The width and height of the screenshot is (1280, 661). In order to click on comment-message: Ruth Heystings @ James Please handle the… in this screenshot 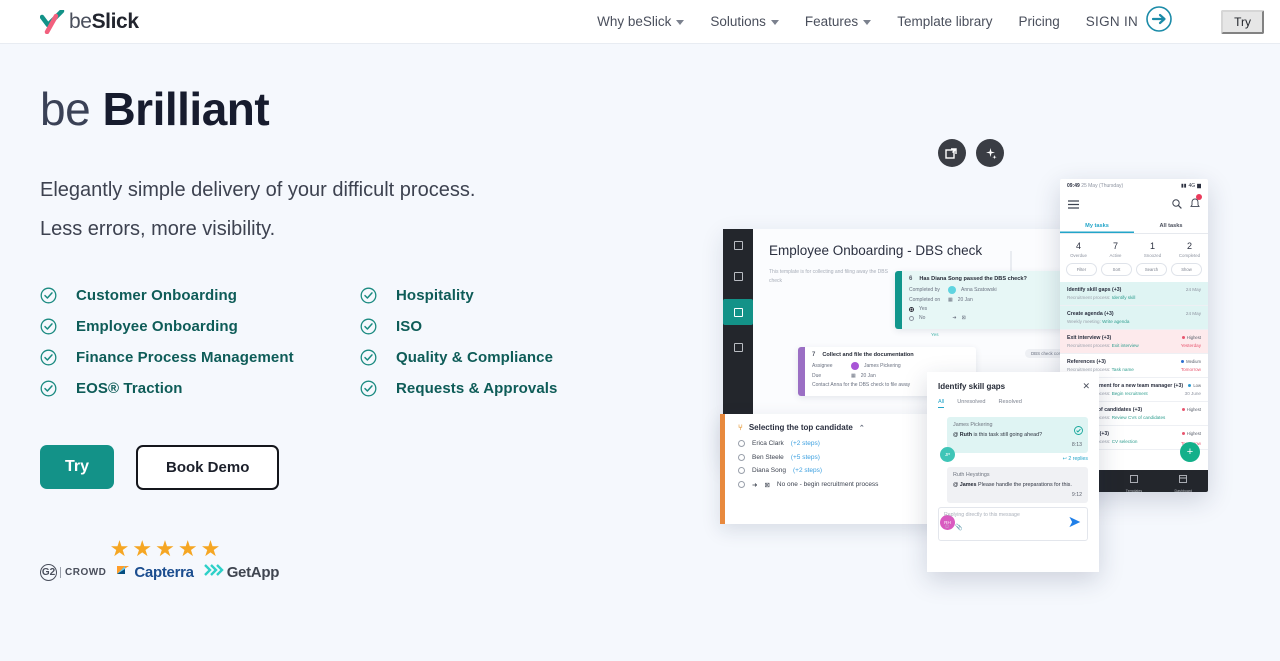, I will do `click(1017, 485)`.